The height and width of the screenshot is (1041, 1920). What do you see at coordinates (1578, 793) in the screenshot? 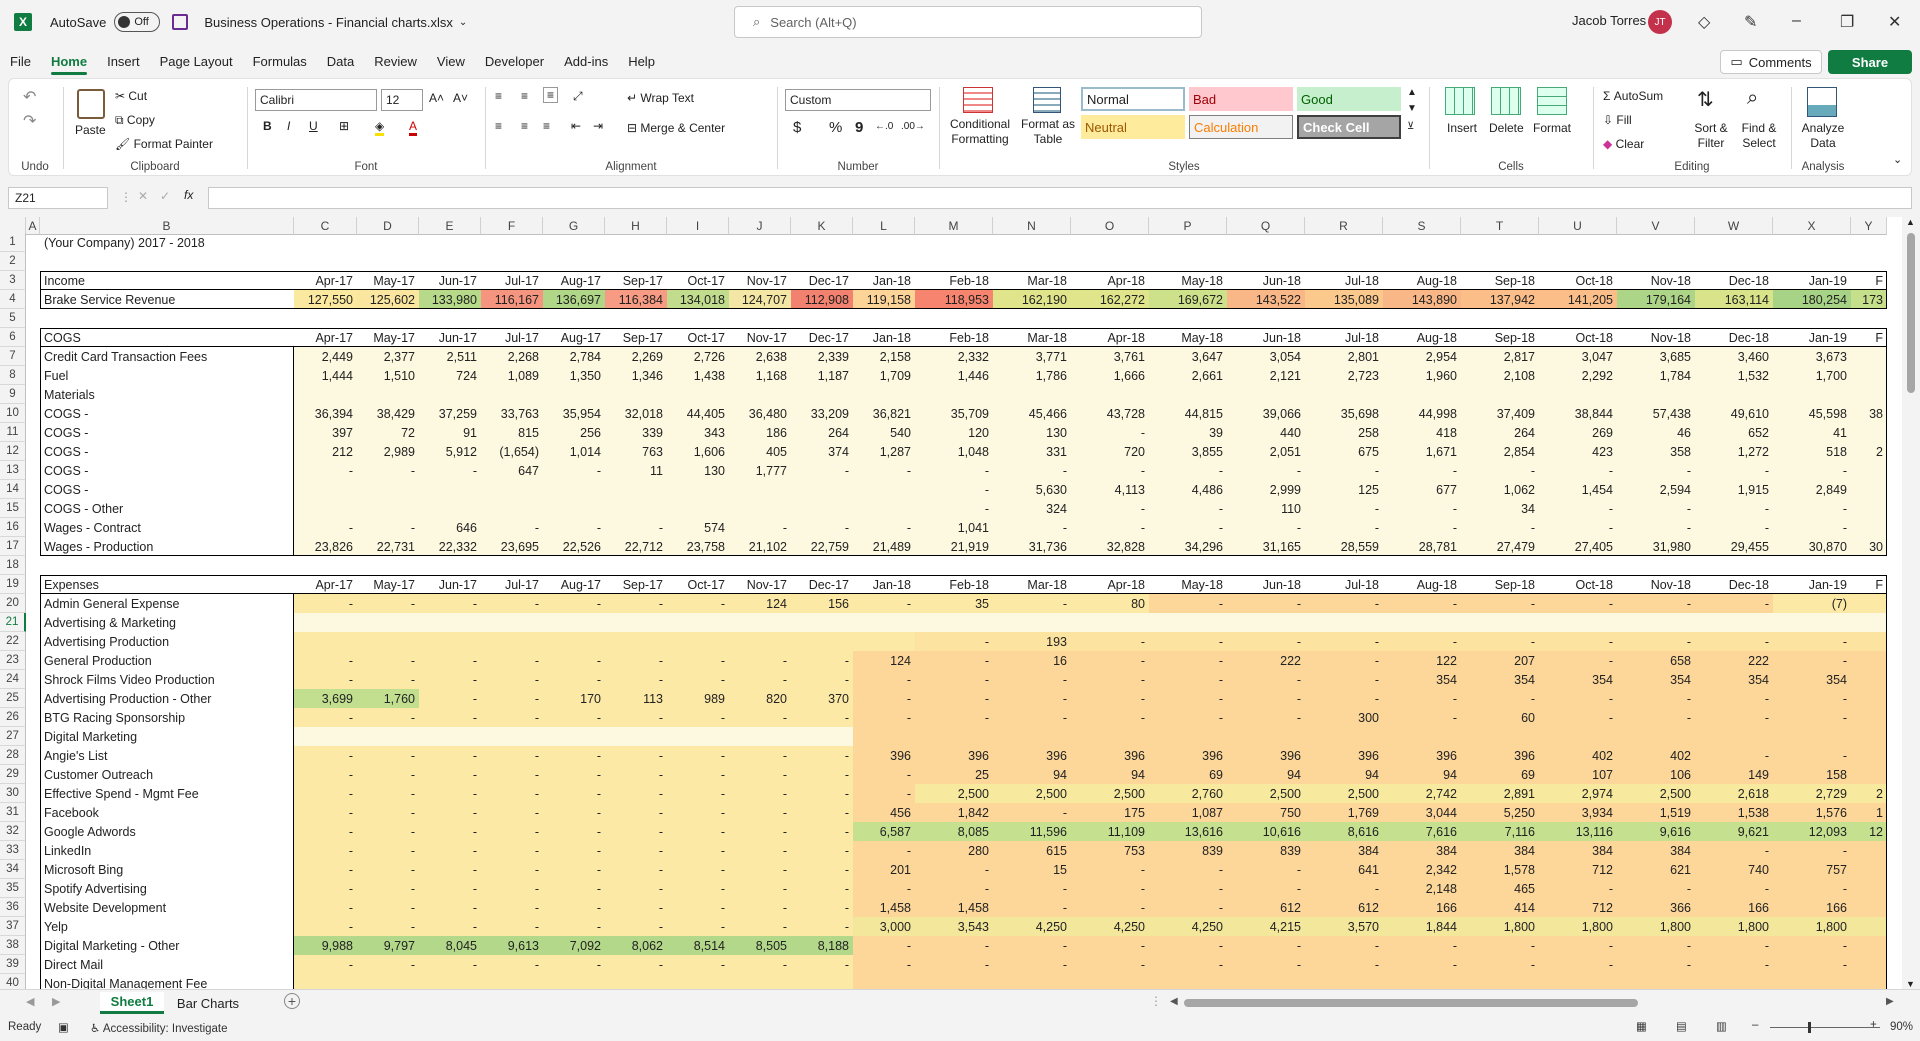
I see `data-cell: 2,974` at bounding box center [1578, 793].